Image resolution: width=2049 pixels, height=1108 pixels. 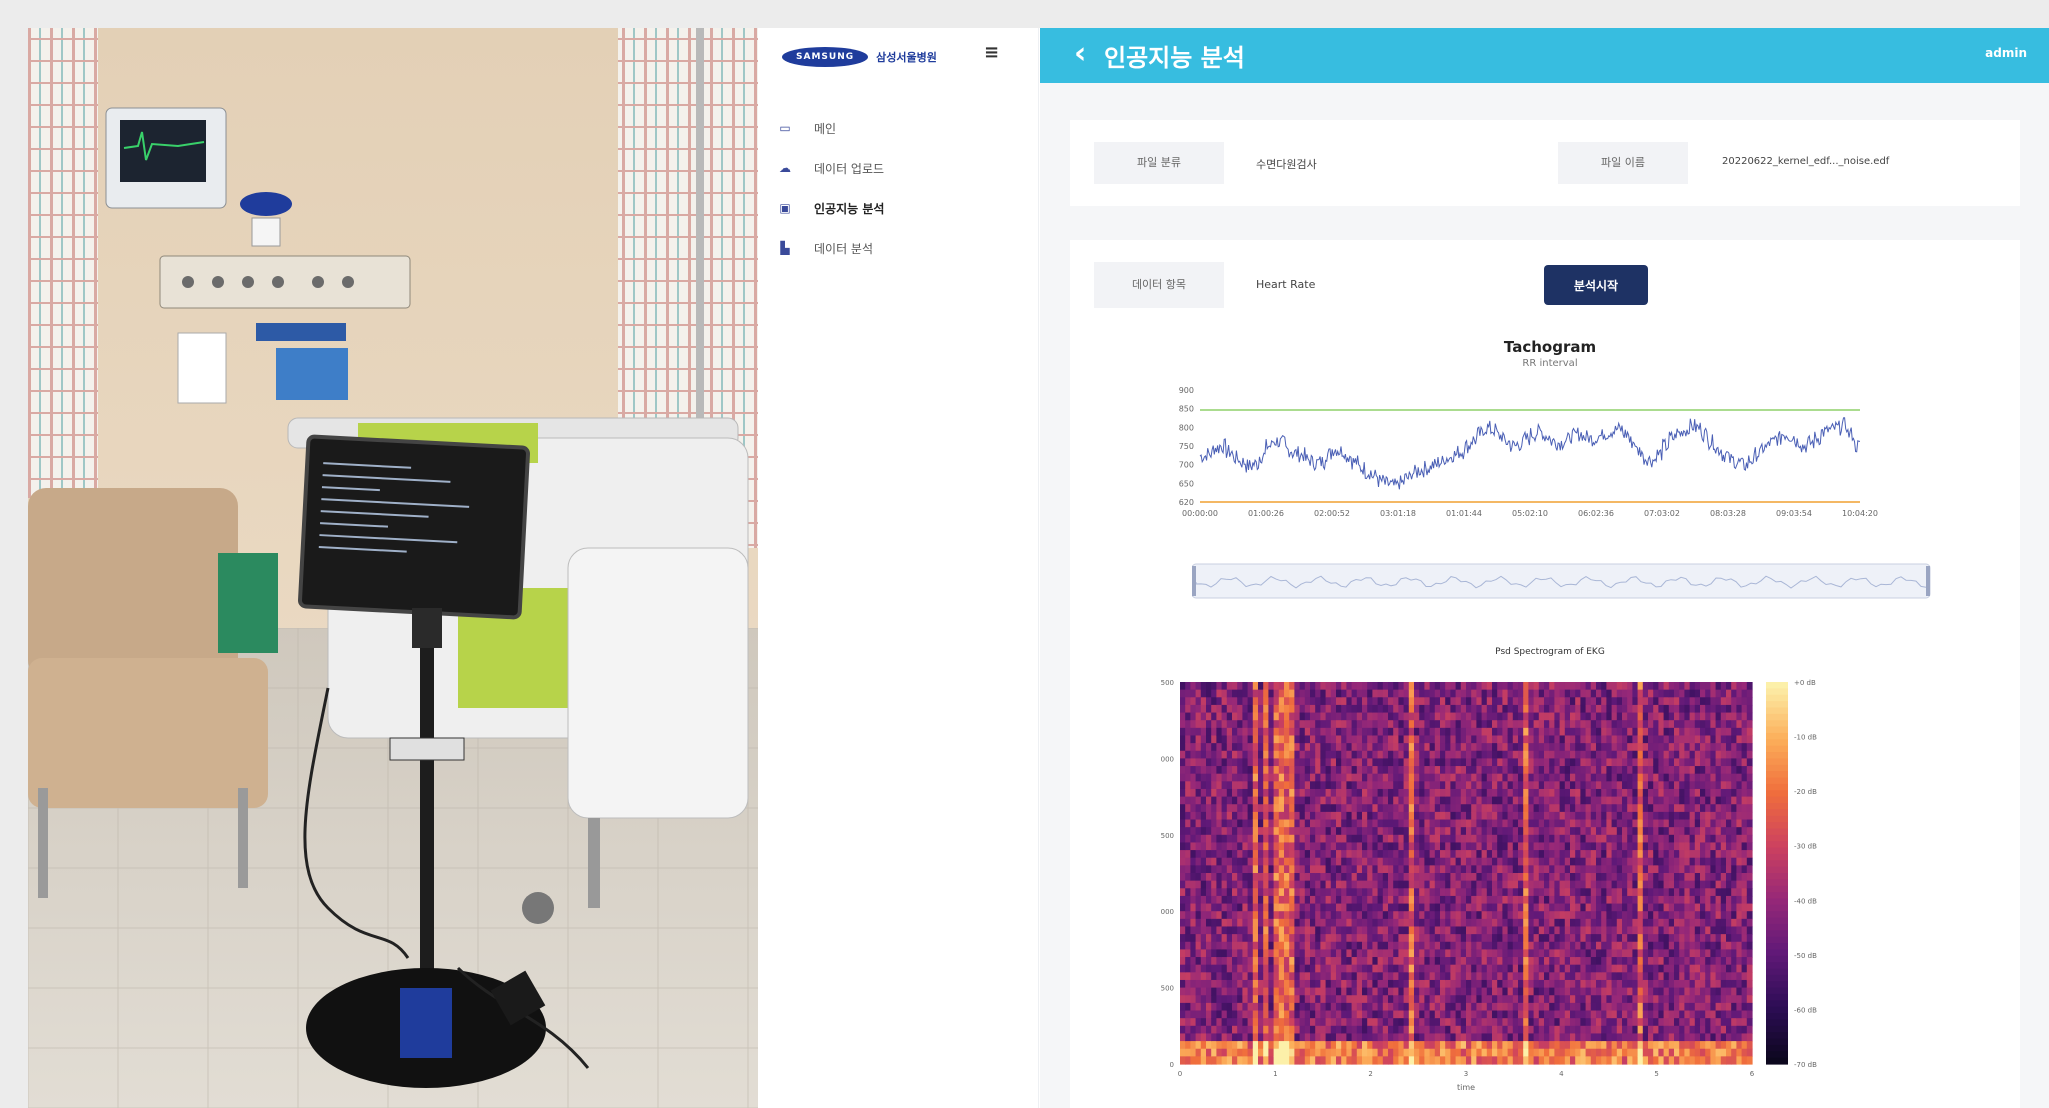 What do you see at coordinates (1596, 285) in the screenshot?
I see `run-analysis-button: 분석시작` at bounding box center [1596, 285].